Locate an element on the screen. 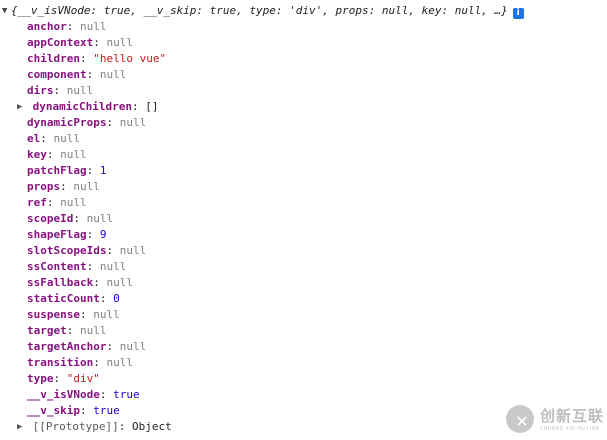 The height and width of the screenshot is (440, 607). property-key: staticCount is located at coordinates (63, 298).